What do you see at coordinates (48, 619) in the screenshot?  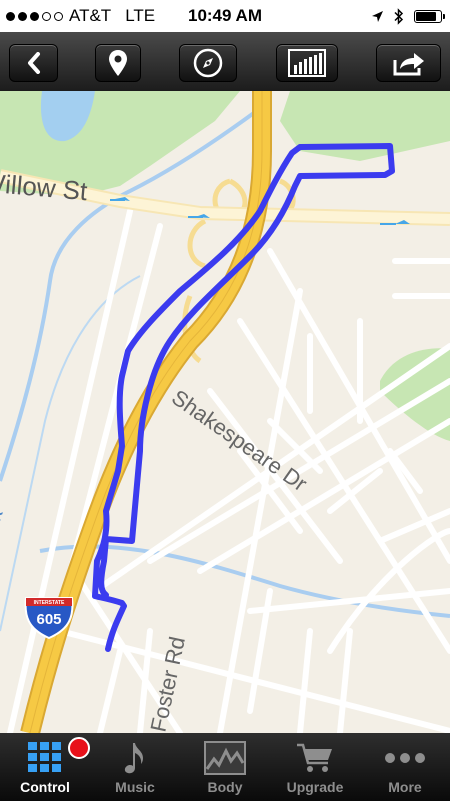 I see `shield-number: 605` at bounding box center [48, 619].